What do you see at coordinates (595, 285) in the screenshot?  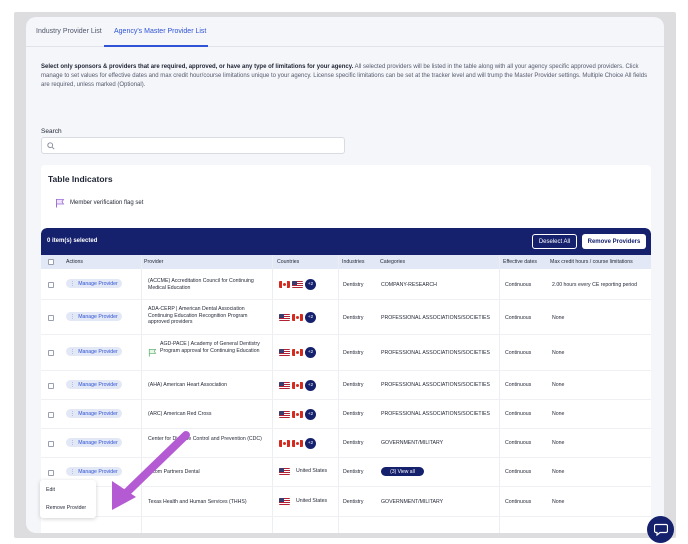 I see `credit-limit: 2.00 hours every CE reporting period` at bounding box center [595, 285].